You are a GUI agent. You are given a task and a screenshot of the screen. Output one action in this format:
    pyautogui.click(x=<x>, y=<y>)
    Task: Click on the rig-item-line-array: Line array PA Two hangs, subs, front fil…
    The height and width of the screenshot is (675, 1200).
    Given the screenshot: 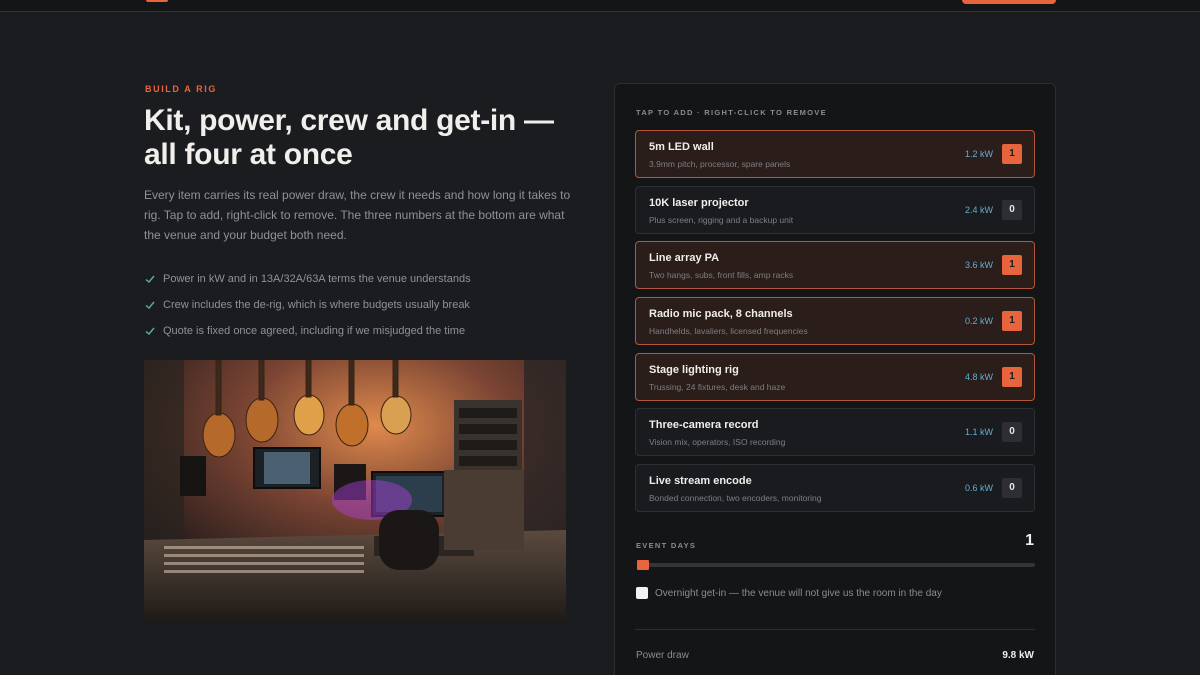 What is the action you would take?
    pyautogui.click(x=835, y=265)
    